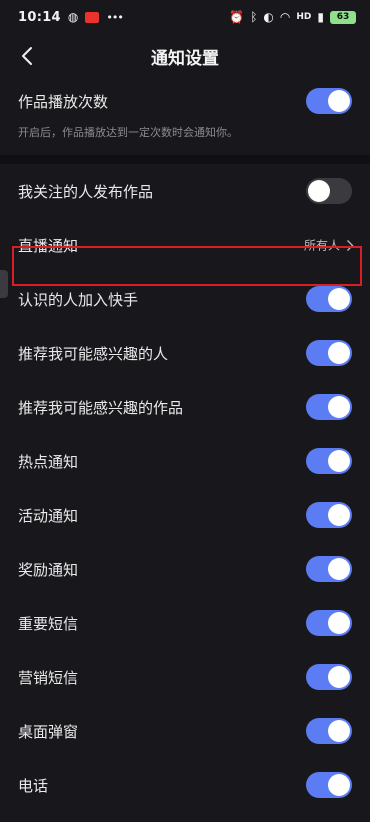  Describe the element at coordinates (78, 299) in the screenshot. I see `setting-label: 认识的人加入快手` at that location.